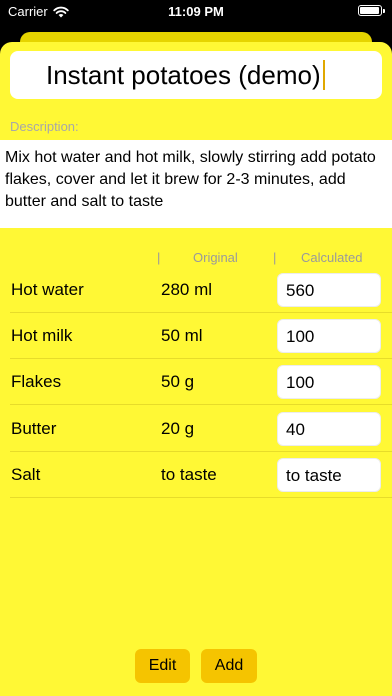 The image size is (392, 696). What do you see at coordinates (36, 381) in the screenshot?
I see `ingredient-name: Flakes` at bounding box center [36, 381].